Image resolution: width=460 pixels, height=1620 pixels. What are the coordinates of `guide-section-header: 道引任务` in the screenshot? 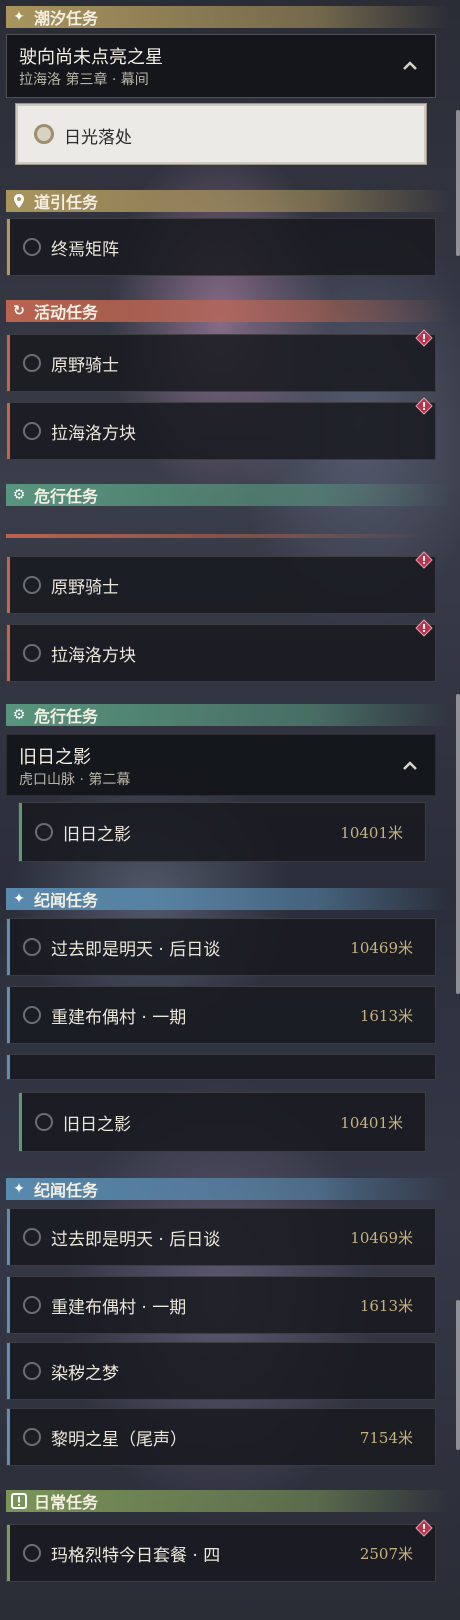 It's located at (228, 201).